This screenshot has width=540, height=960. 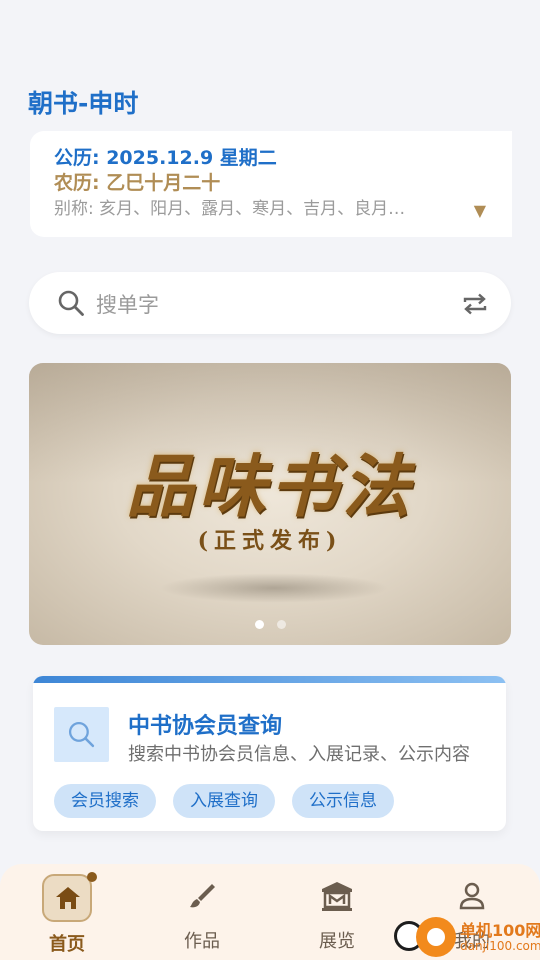 What do you see at coordinates (137, 183) in the screenshot?
I see `lunar-date: 农历: 乙巳十月二十` at bounding box center [137, 183].